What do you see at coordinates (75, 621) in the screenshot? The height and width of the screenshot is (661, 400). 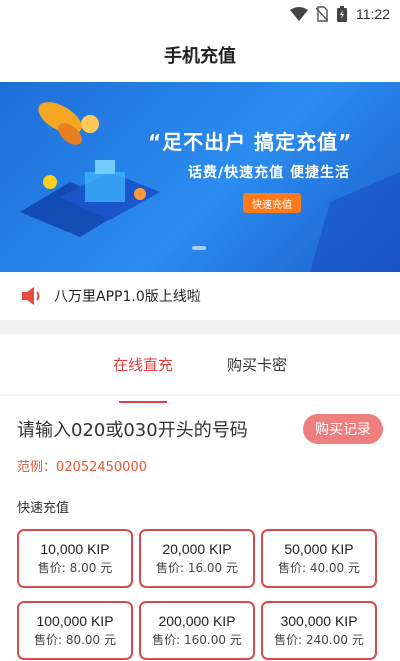 I see `package-amount: 100,000 KIP` at bounding box center [75, 621].